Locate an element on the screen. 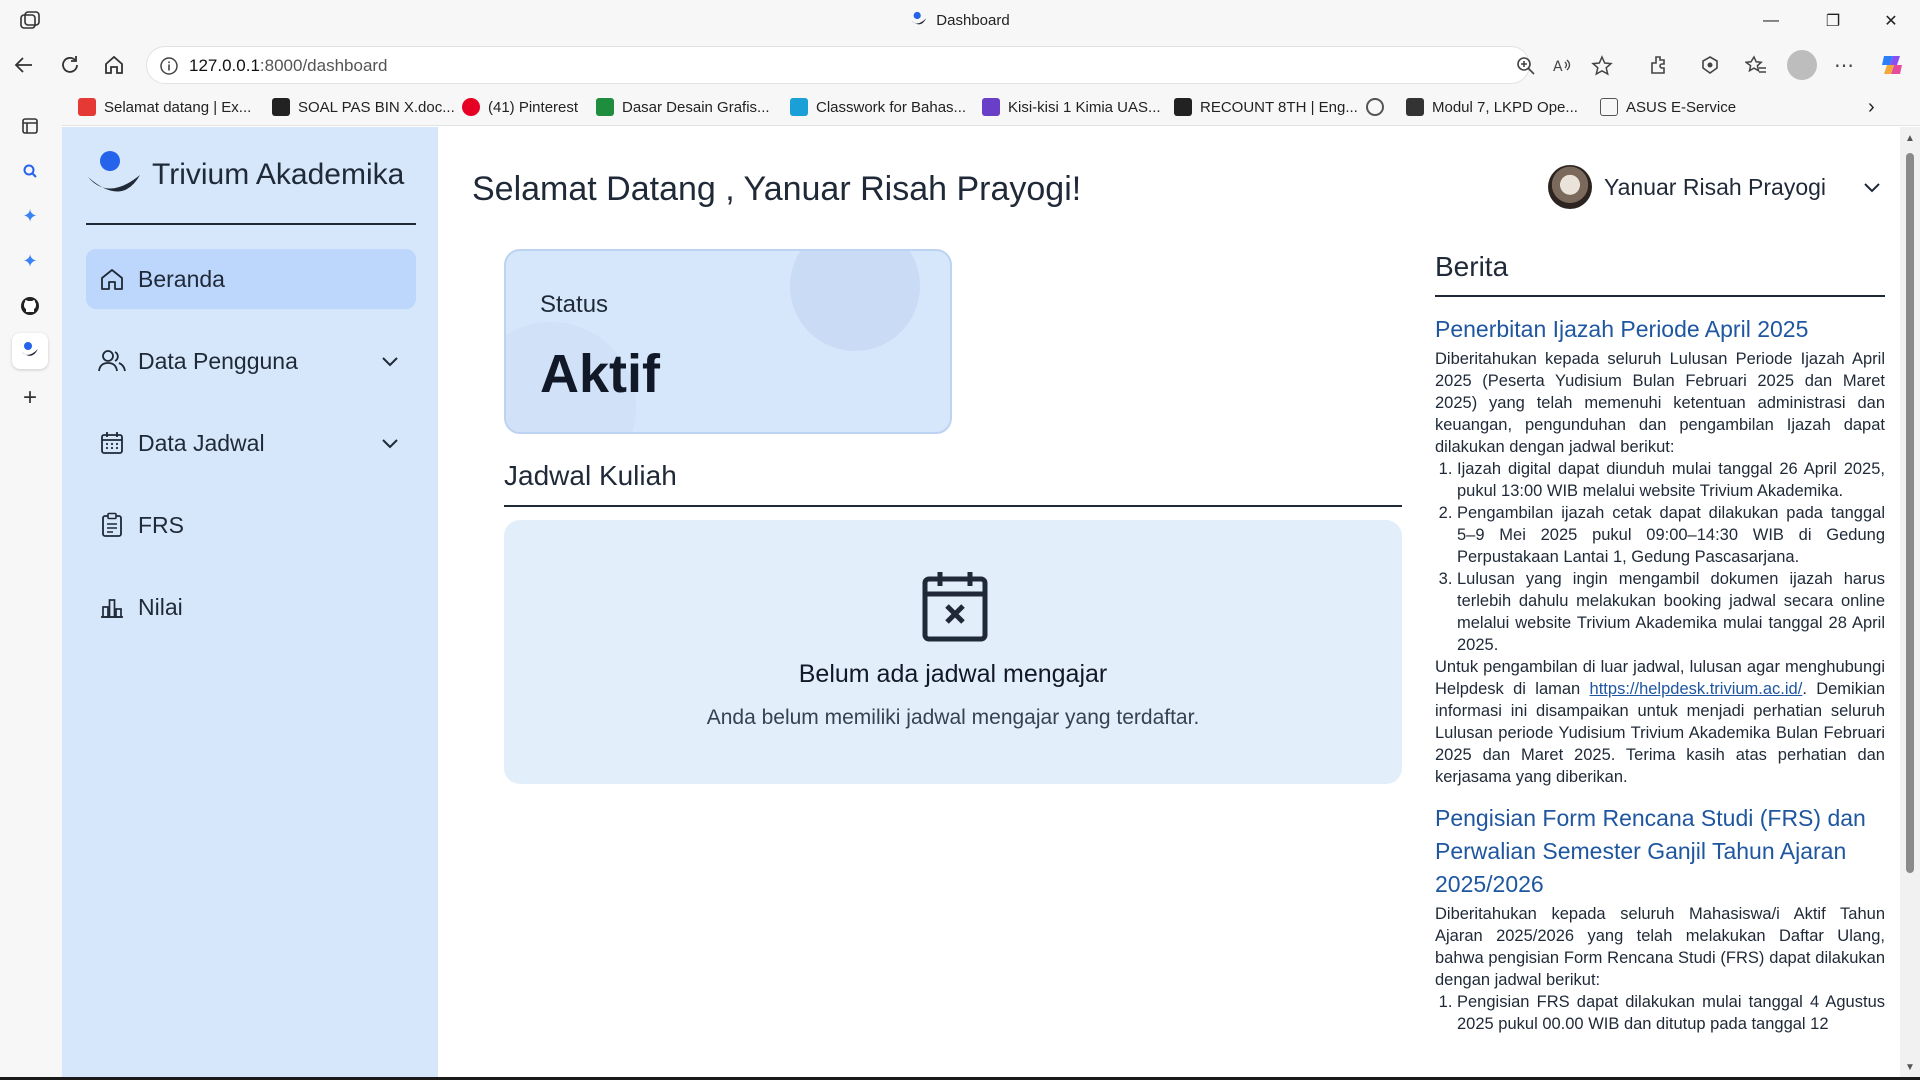 The image size is (1920, 1080). status-card: Status Aktif is located at coordinates (728, 341).